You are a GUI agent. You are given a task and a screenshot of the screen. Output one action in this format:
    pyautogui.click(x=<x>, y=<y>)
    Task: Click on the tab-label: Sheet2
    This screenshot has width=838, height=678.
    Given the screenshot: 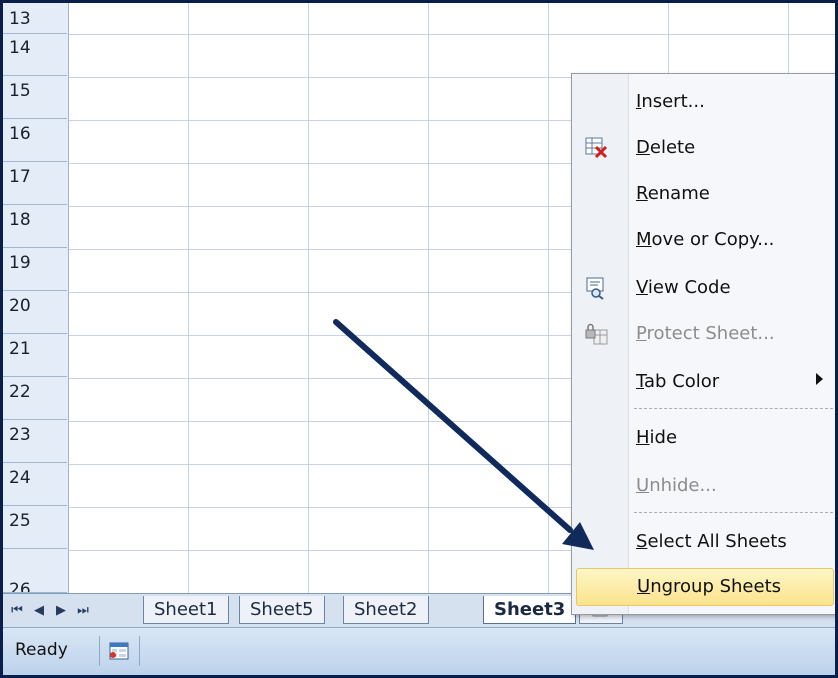 What is the action you would take?
    pyautogui.click(x=386, y=609)
    